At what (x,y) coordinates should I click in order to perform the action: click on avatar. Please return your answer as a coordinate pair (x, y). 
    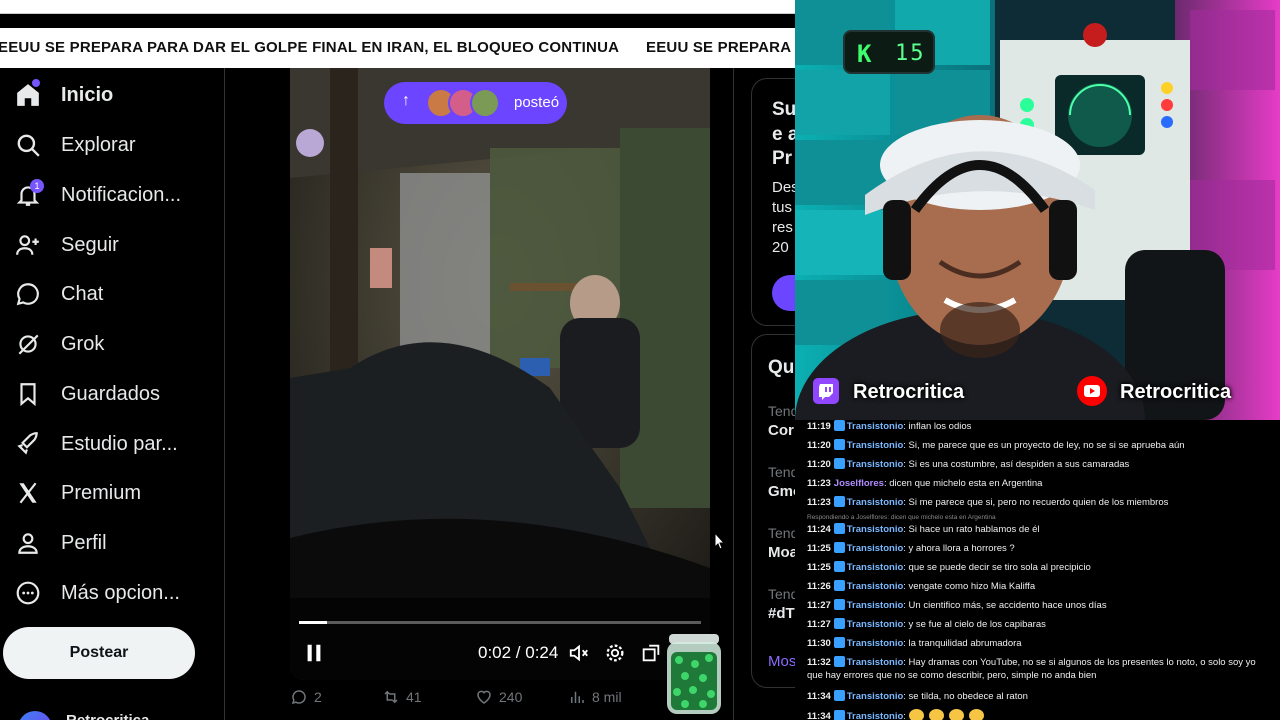
    Looking at the image, I should click on (35, 715).